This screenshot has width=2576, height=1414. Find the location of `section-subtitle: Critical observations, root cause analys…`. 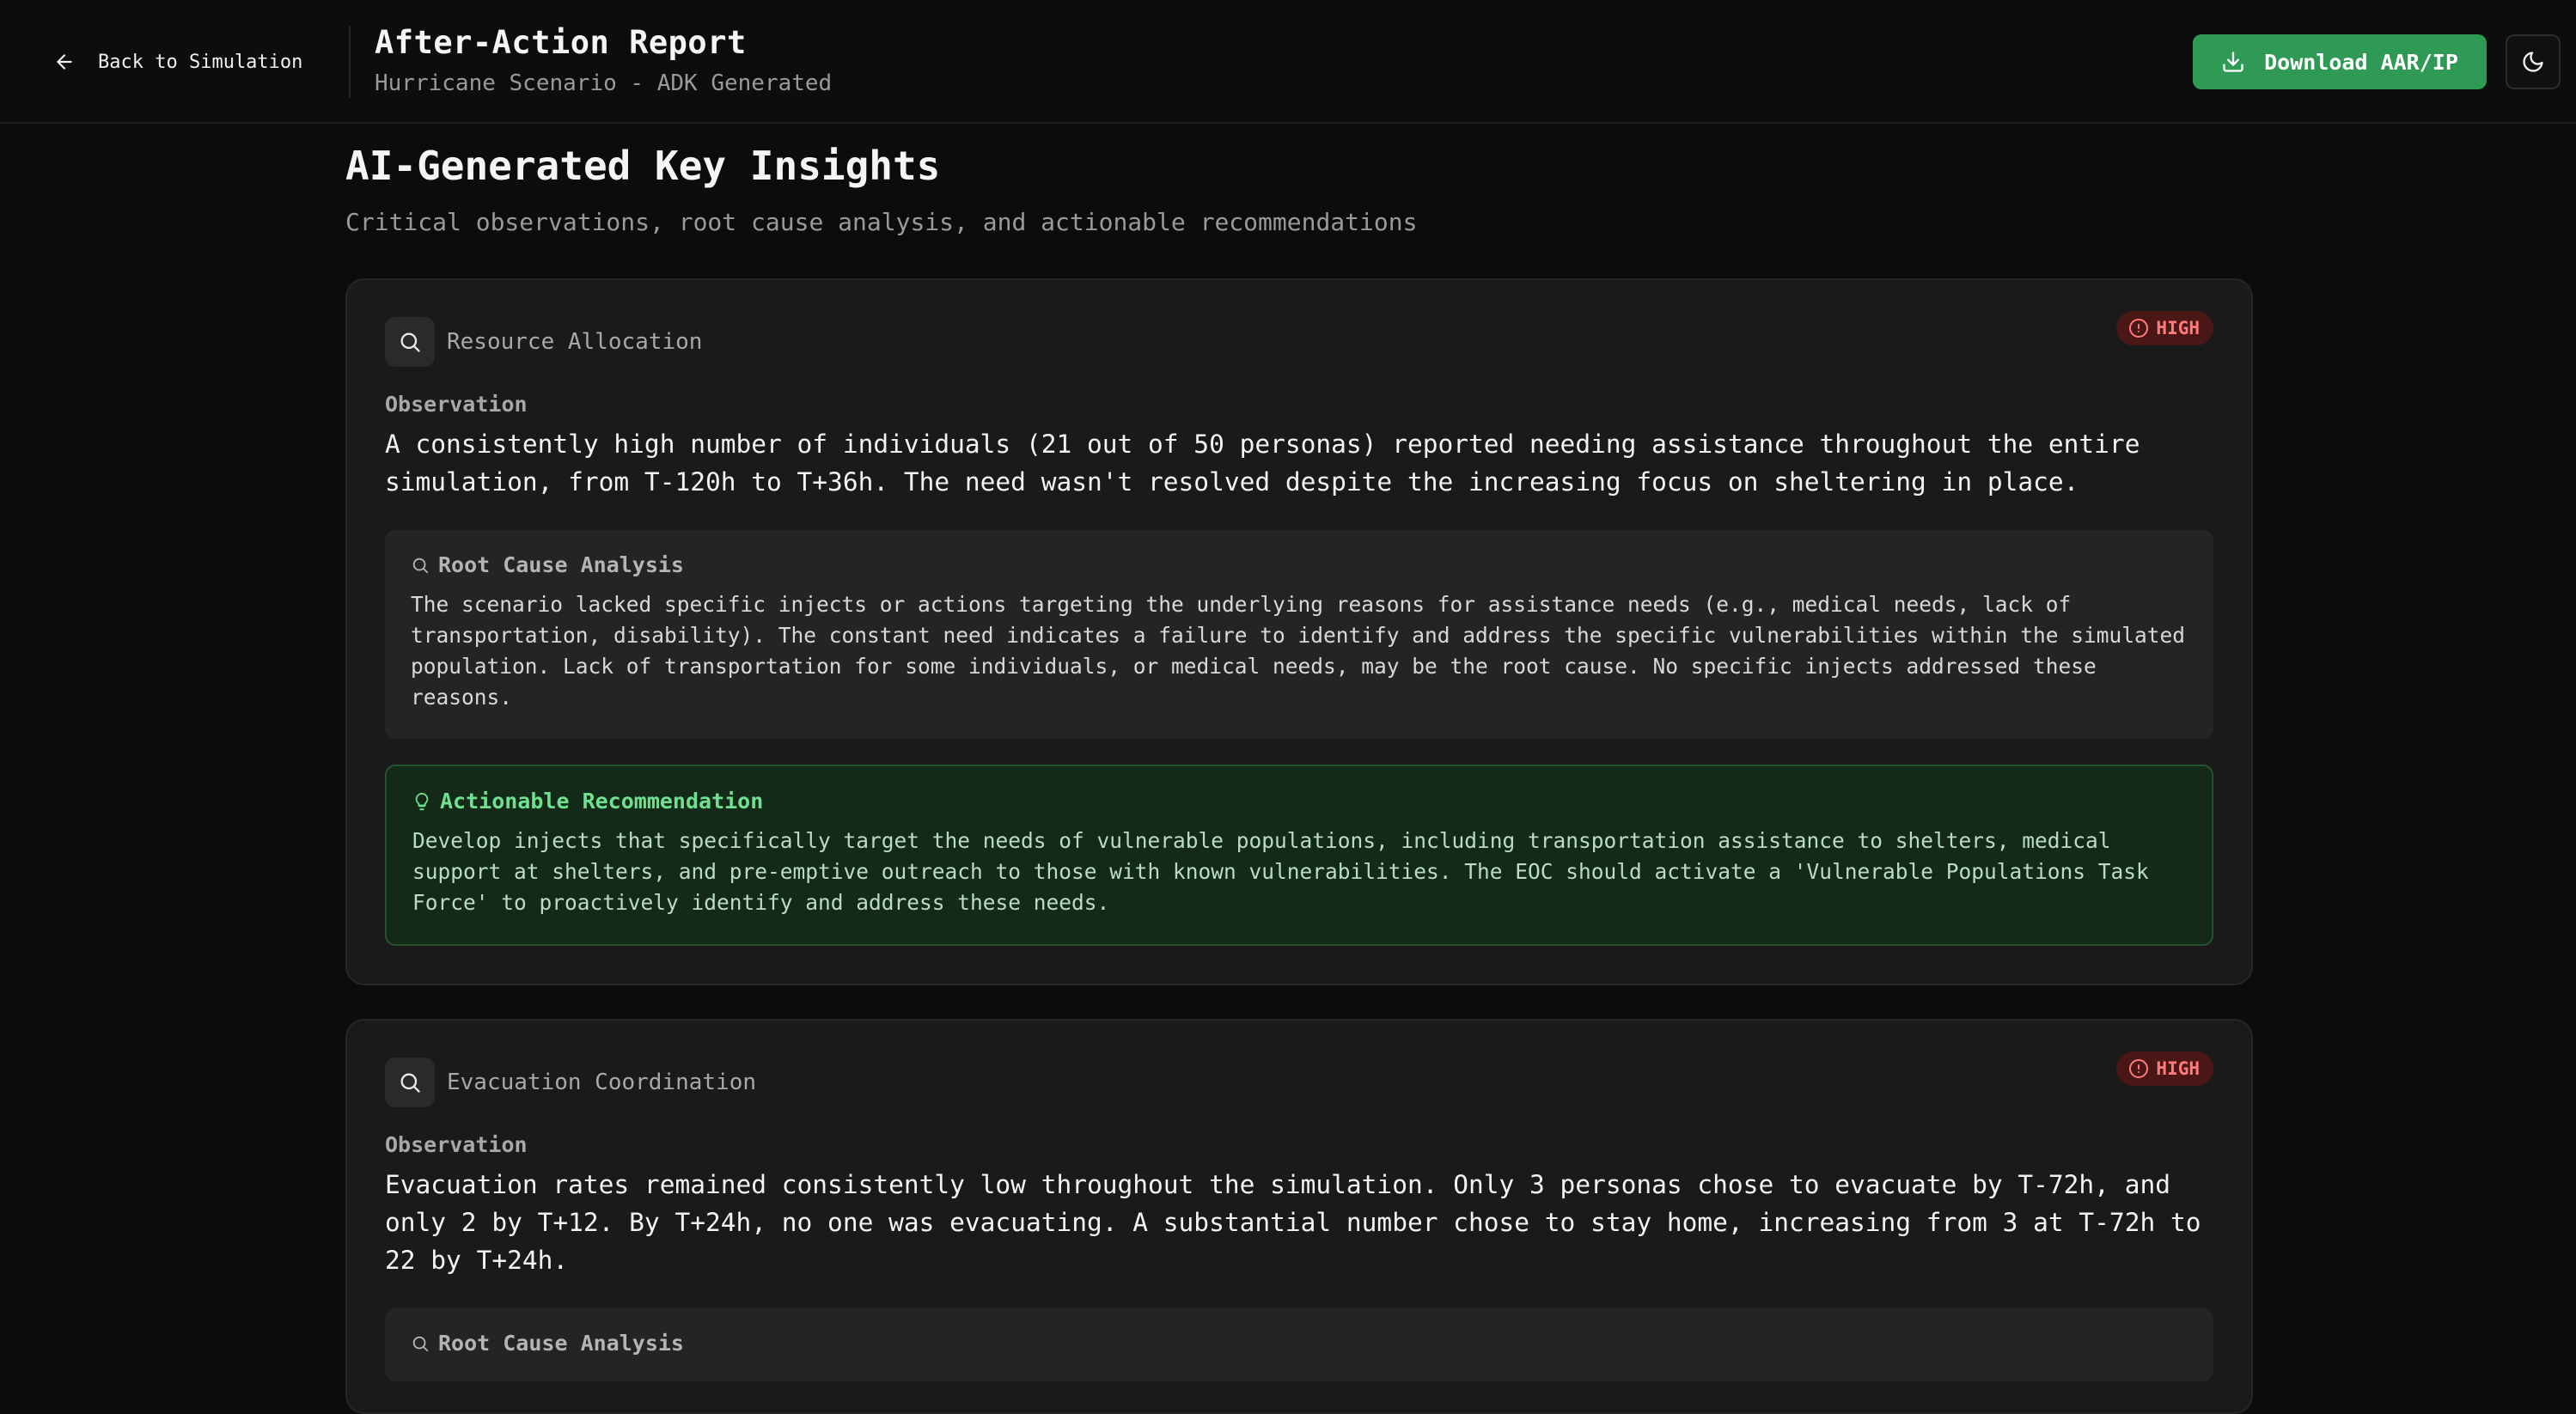

section-subtitle: Critical observations, root cause analys… is located at coordinates (882, 222).